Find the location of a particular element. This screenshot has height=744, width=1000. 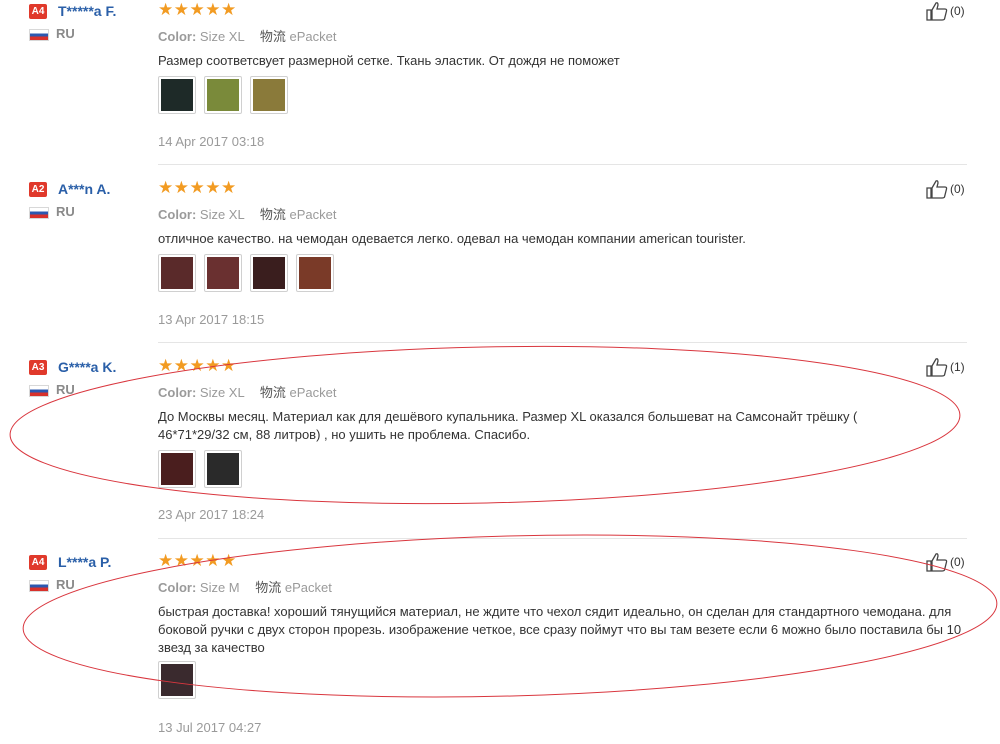

reviewer-name: A***n A. is located at coordinates (84, 189).